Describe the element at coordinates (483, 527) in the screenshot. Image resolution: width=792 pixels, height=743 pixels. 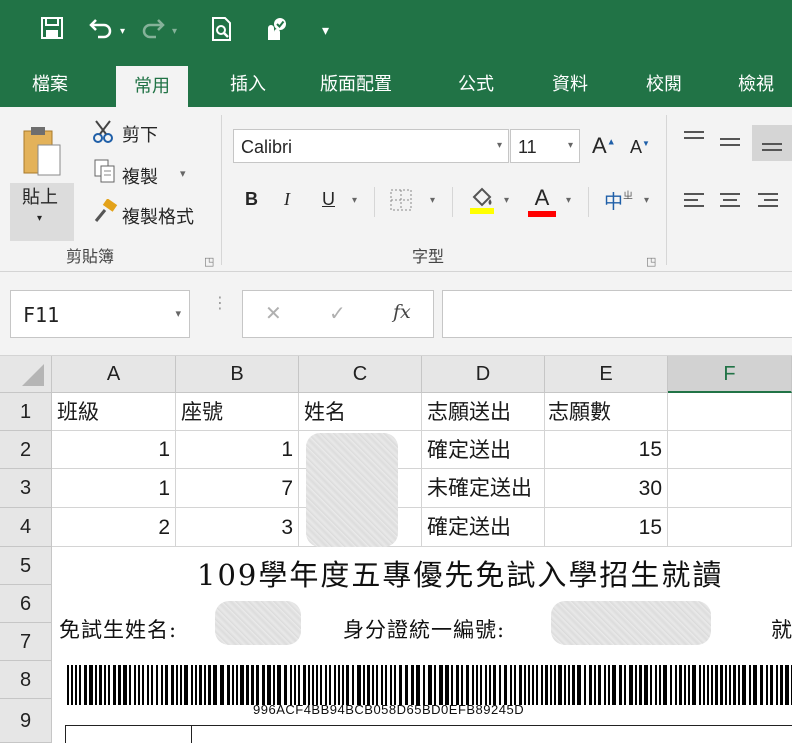
I see `cell-d4: 確定送出` at that location.